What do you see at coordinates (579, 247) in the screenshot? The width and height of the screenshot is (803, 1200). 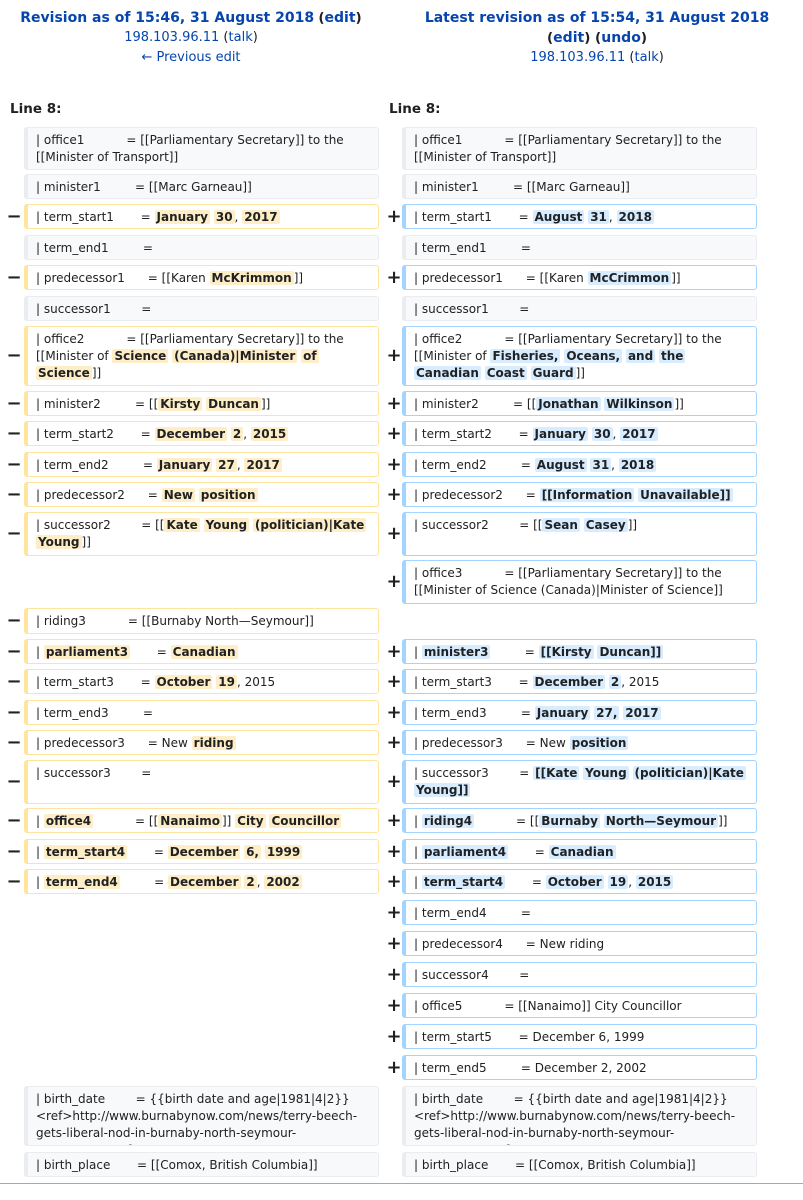 I see `right-context-line: | term_end1 =` at bounding box center [579, 247].